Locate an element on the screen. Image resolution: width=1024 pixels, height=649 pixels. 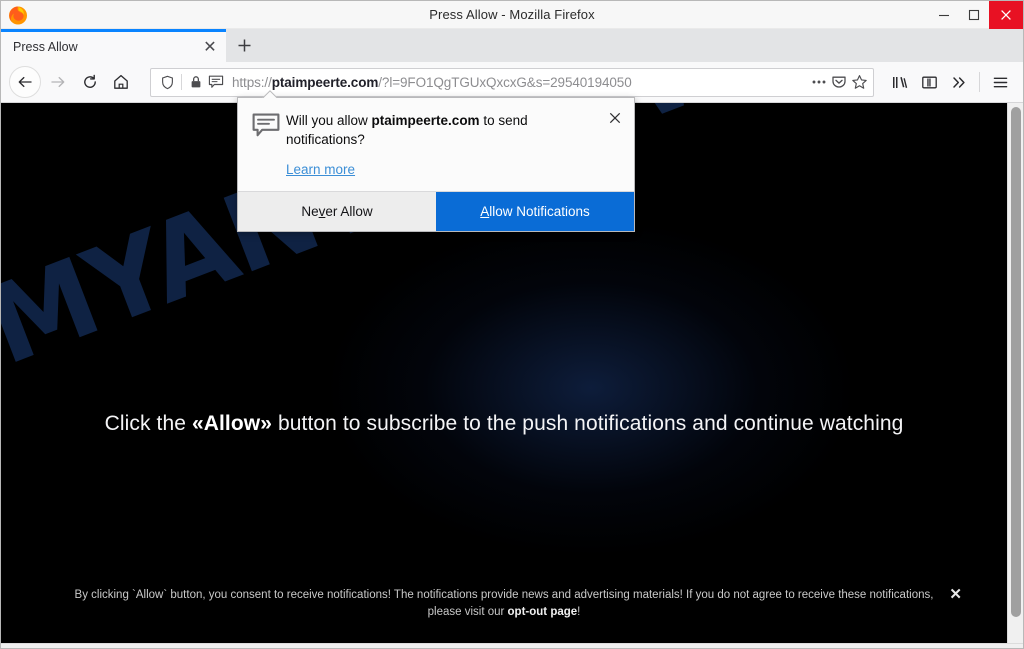
url-host: ptaimpeerte.com is located at coordinates (325, 82).